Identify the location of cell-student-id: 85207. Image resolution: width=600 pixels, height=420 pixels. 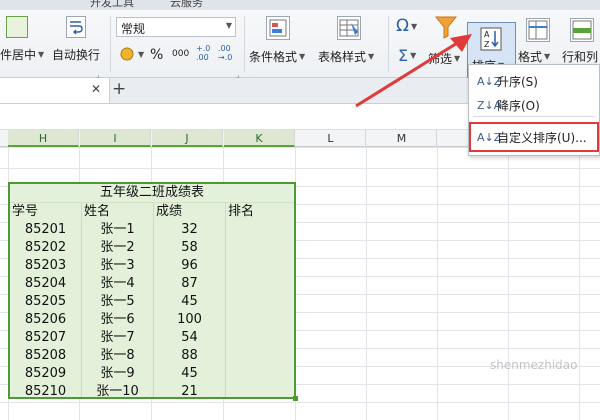
(45, 338).